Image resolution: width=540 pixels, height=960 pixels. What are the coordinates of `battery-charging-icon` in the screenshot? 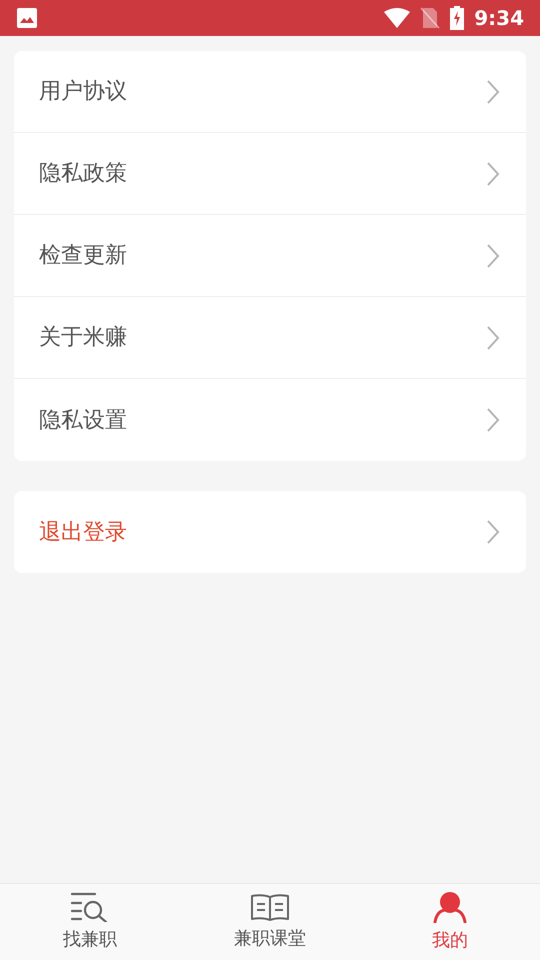 It's located at (457, 18).